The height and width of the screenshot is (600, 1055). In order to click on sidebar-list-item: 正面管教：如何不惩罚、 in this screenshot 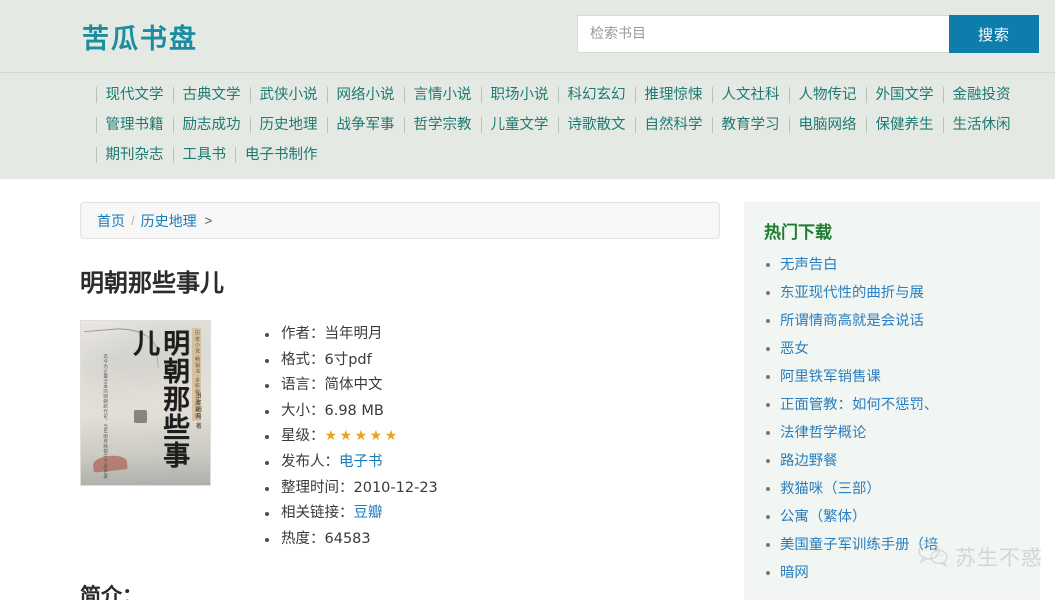, I will do `click(892, 405)`.